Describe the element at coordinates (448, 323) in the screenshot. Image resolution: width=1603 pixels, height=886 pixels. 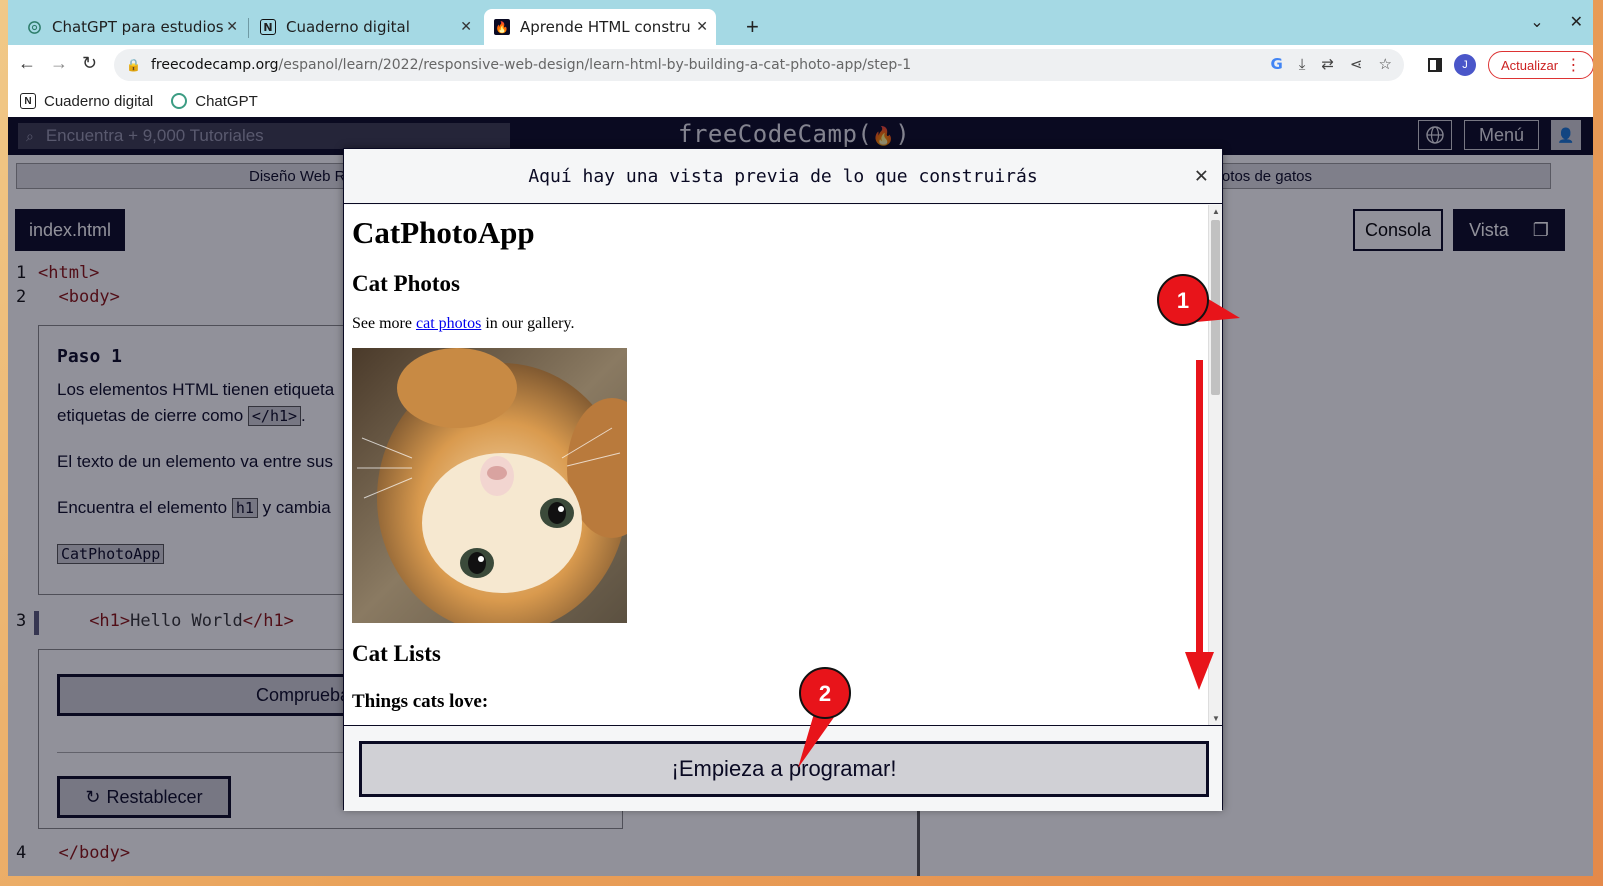
I see `cat-photos-link: cat photos` at that location.